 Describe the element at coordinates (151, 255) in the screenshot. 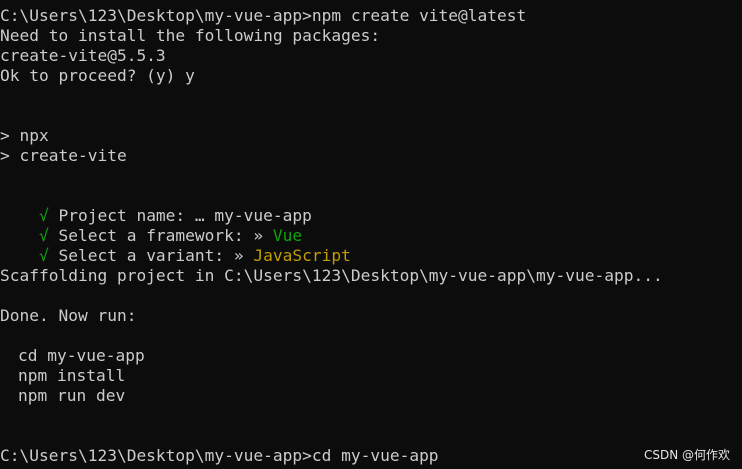

I see `variant-label: Select a variant: »` at that location.